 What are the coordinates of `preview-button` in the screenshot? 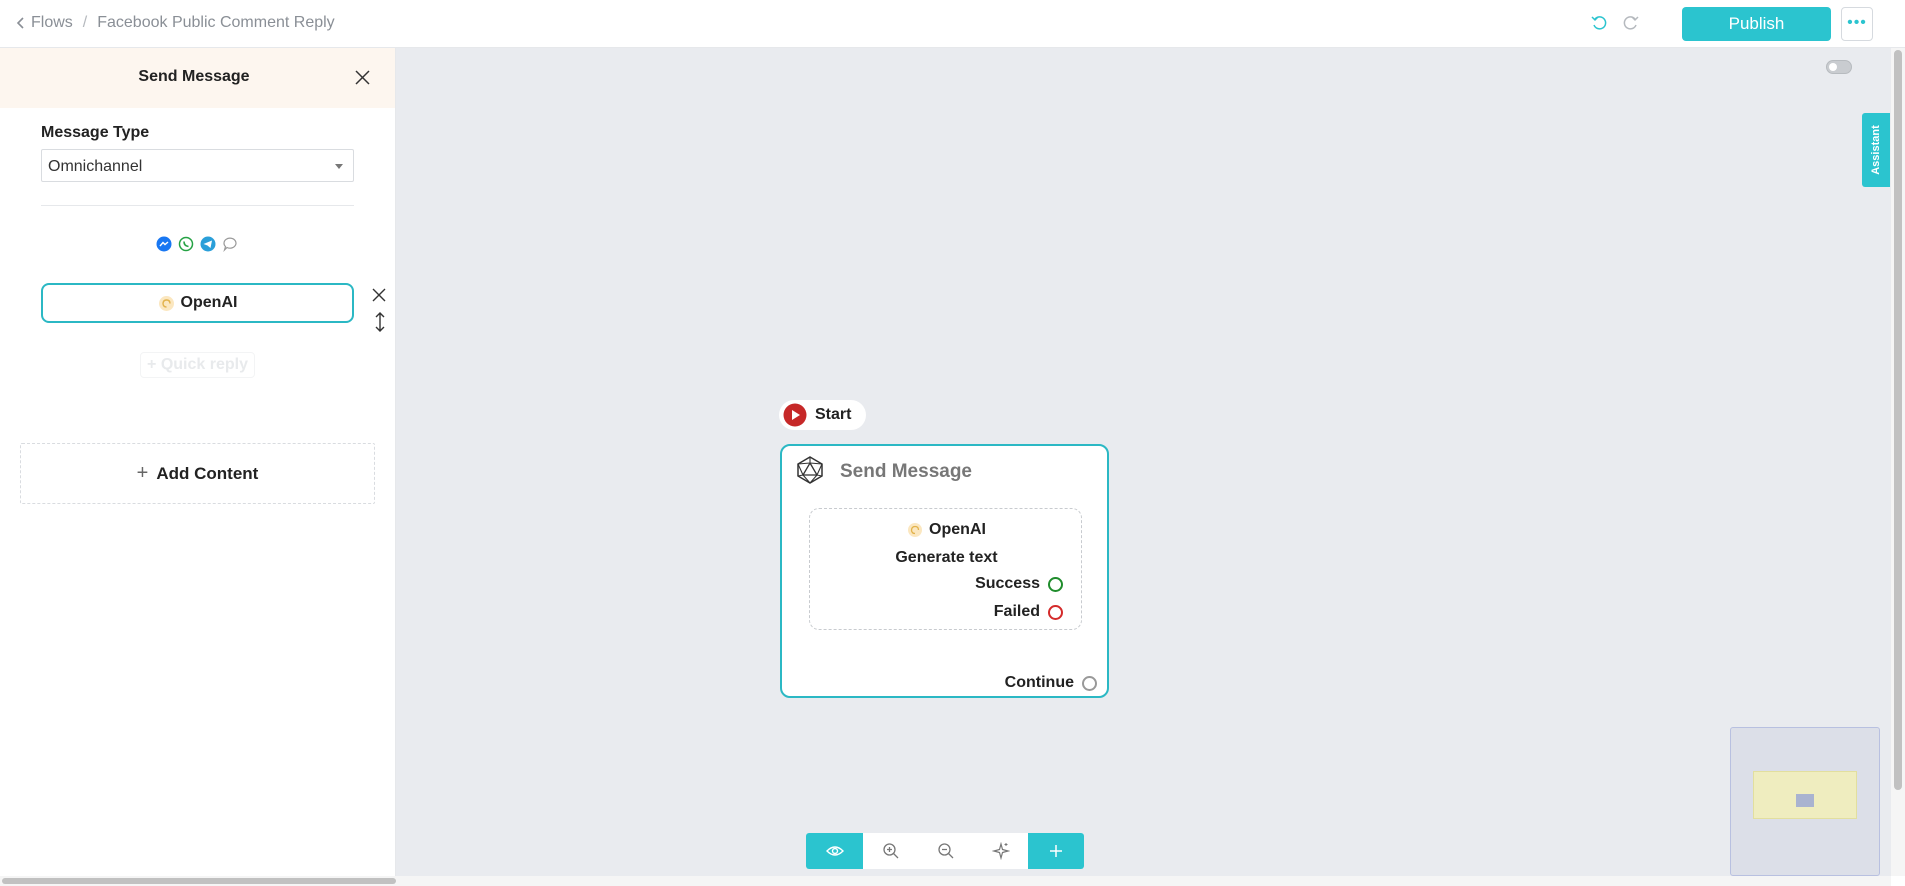 It's located at (834, 851).